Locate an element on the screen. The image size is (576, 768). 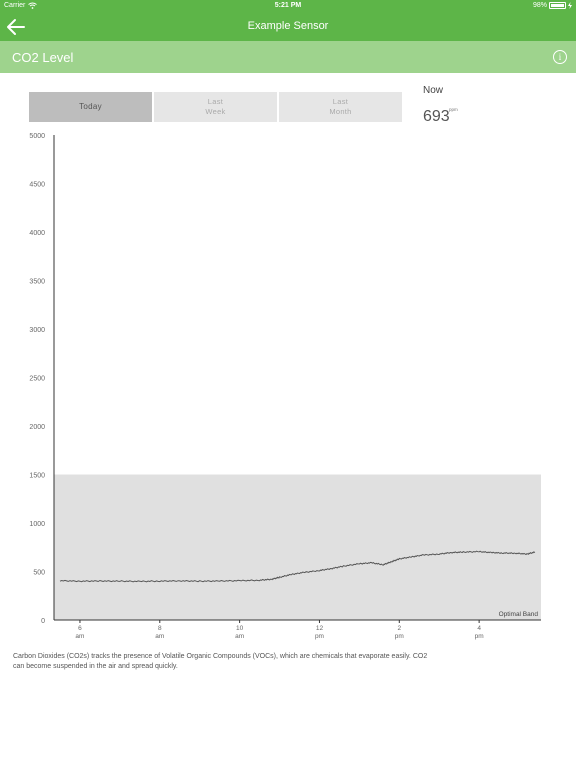
time-range-segmented-control: Today Last Week Last Month is located at coordinates (215, 107).